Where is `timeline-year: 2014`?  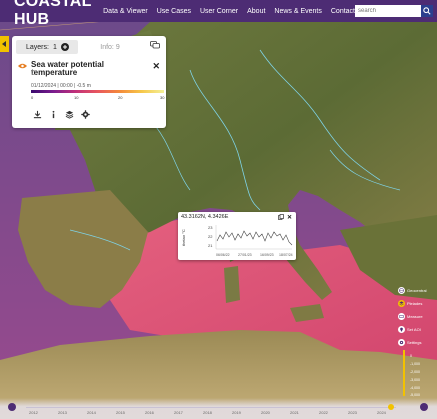
timeline-year: 2014 is located at coordinates (91, 412).